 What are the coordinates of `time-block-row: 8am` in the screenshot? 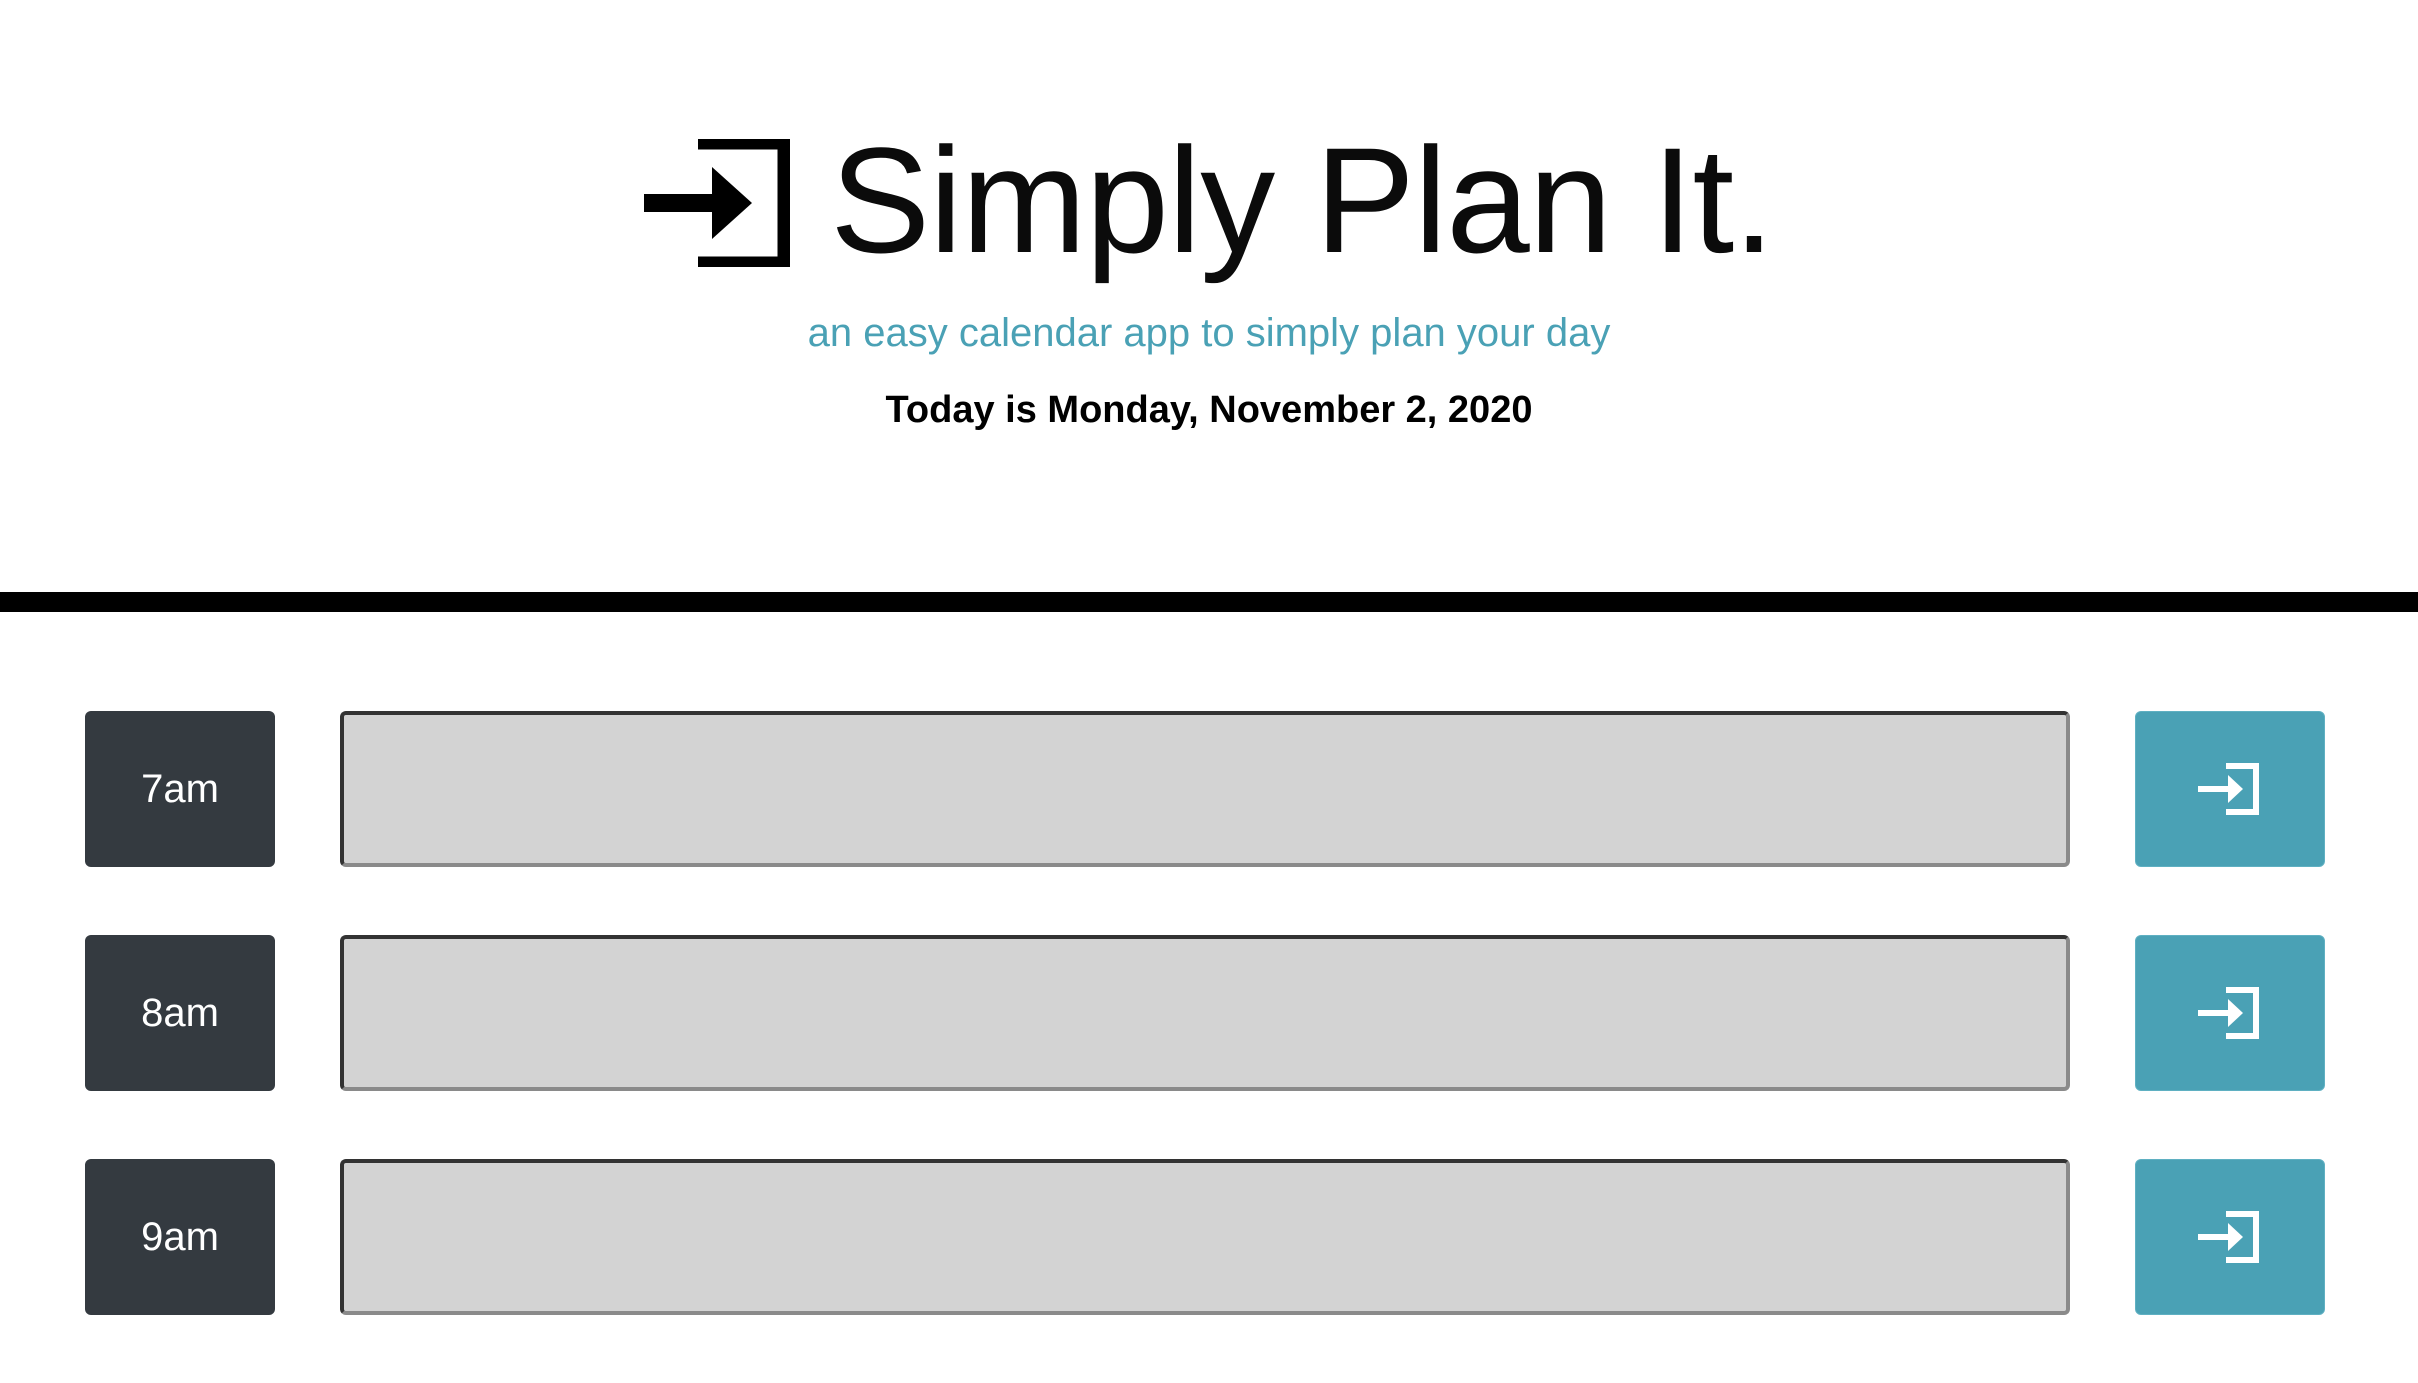 It's located at (1209, 1013).